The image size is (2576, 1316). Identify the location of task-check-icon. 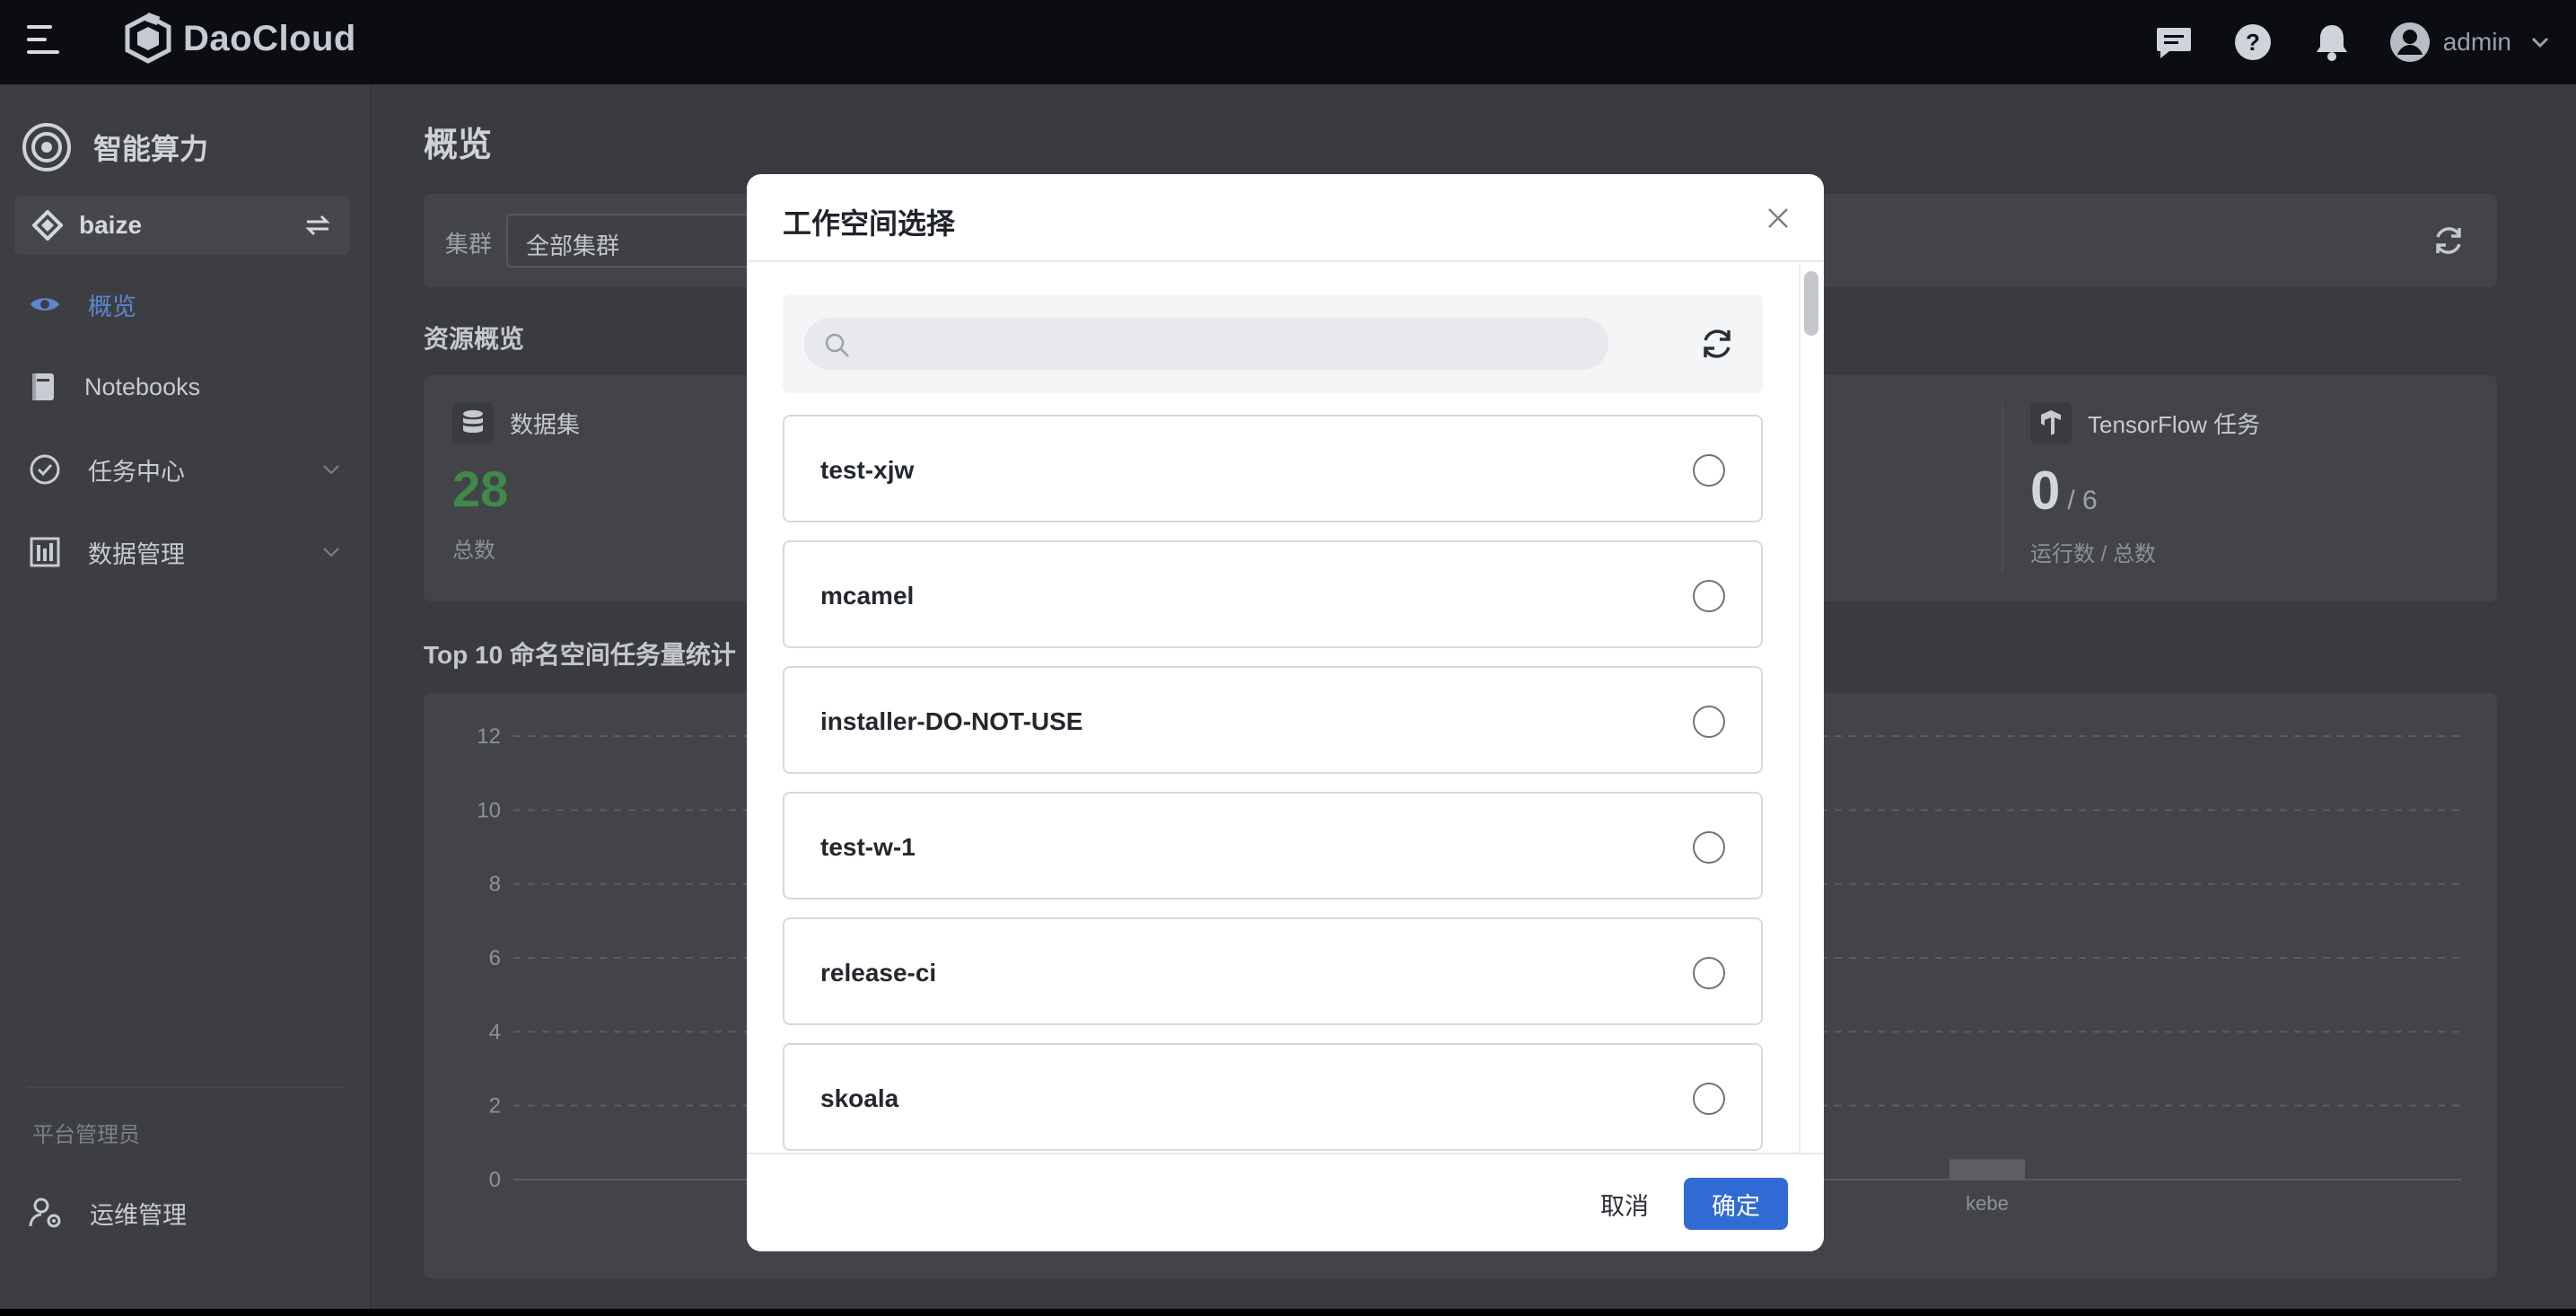
(45, 470).